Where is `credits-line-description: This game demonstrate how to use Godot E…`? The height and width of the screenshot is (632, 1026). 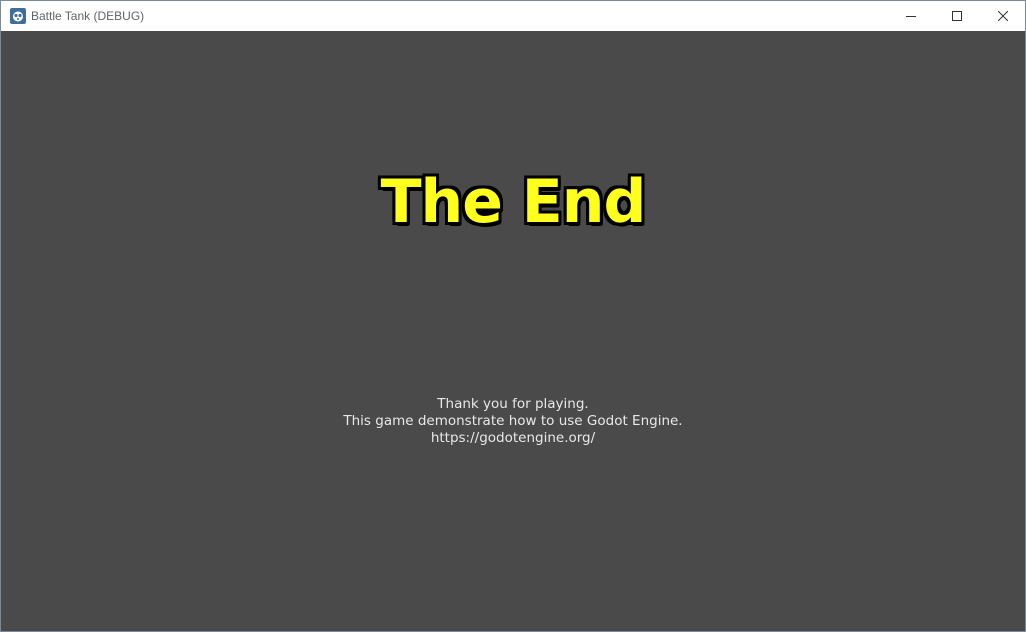
credits-line-description: This game demonstrate how to use Godot E… is located at coordinates (513, 421).